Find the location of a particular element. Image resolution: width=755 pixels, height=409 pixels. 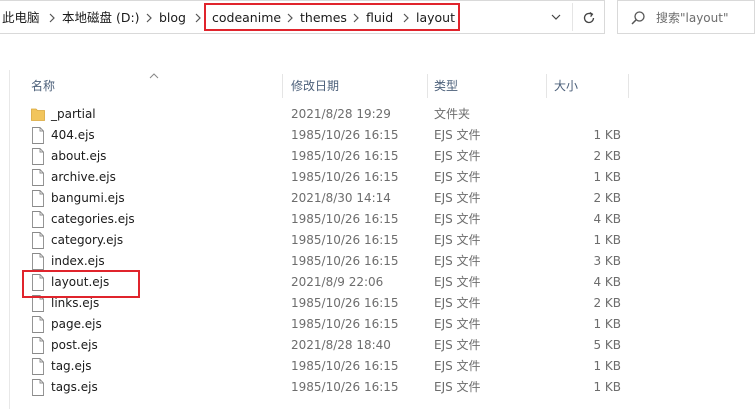

list-item: tag.ejs 1985/10/26 16:15 EJS 文件 1 KB is located at coordinates (328, 366).